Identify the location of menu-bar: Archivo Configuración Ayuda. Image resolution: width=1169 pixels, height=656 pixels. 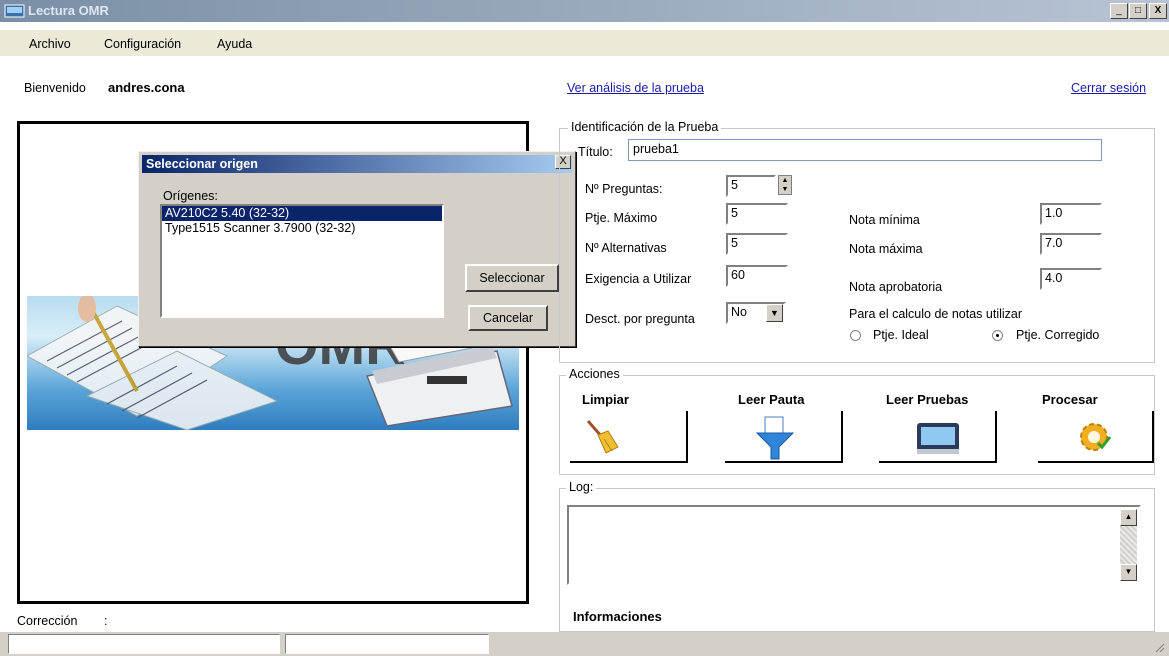
(584, 43).